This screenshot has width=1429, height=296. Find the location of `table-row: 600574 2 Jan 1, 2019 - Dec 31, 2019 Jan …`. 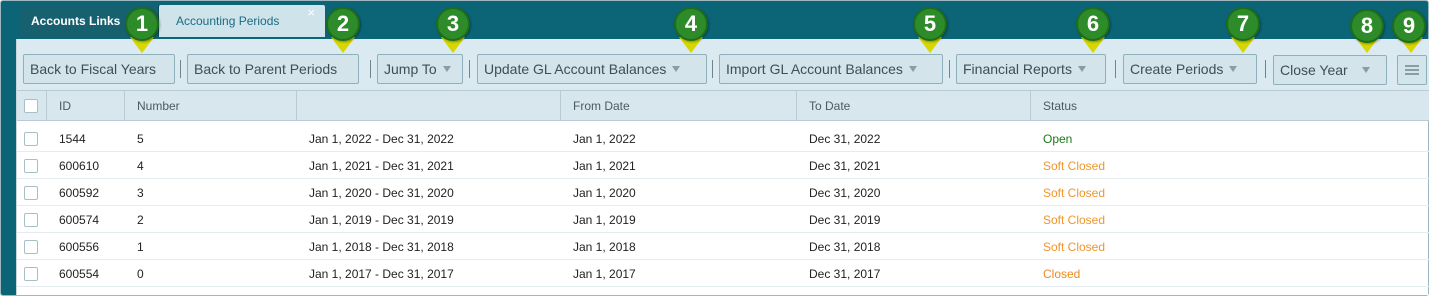

table-row: 600574 2 Jan 1, 2019 - Dec 31, 2019 Jan … is located at coordinates (723, 219).